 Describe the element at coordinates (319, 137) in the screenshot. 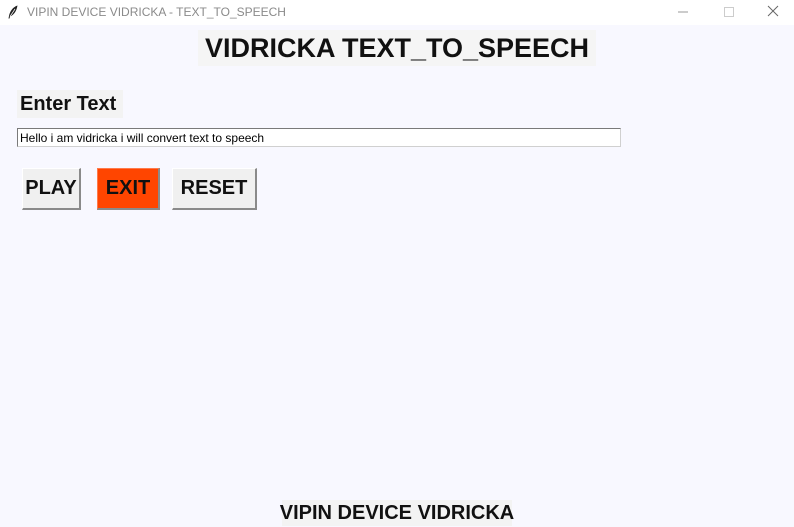

I see `text-input` at that location.